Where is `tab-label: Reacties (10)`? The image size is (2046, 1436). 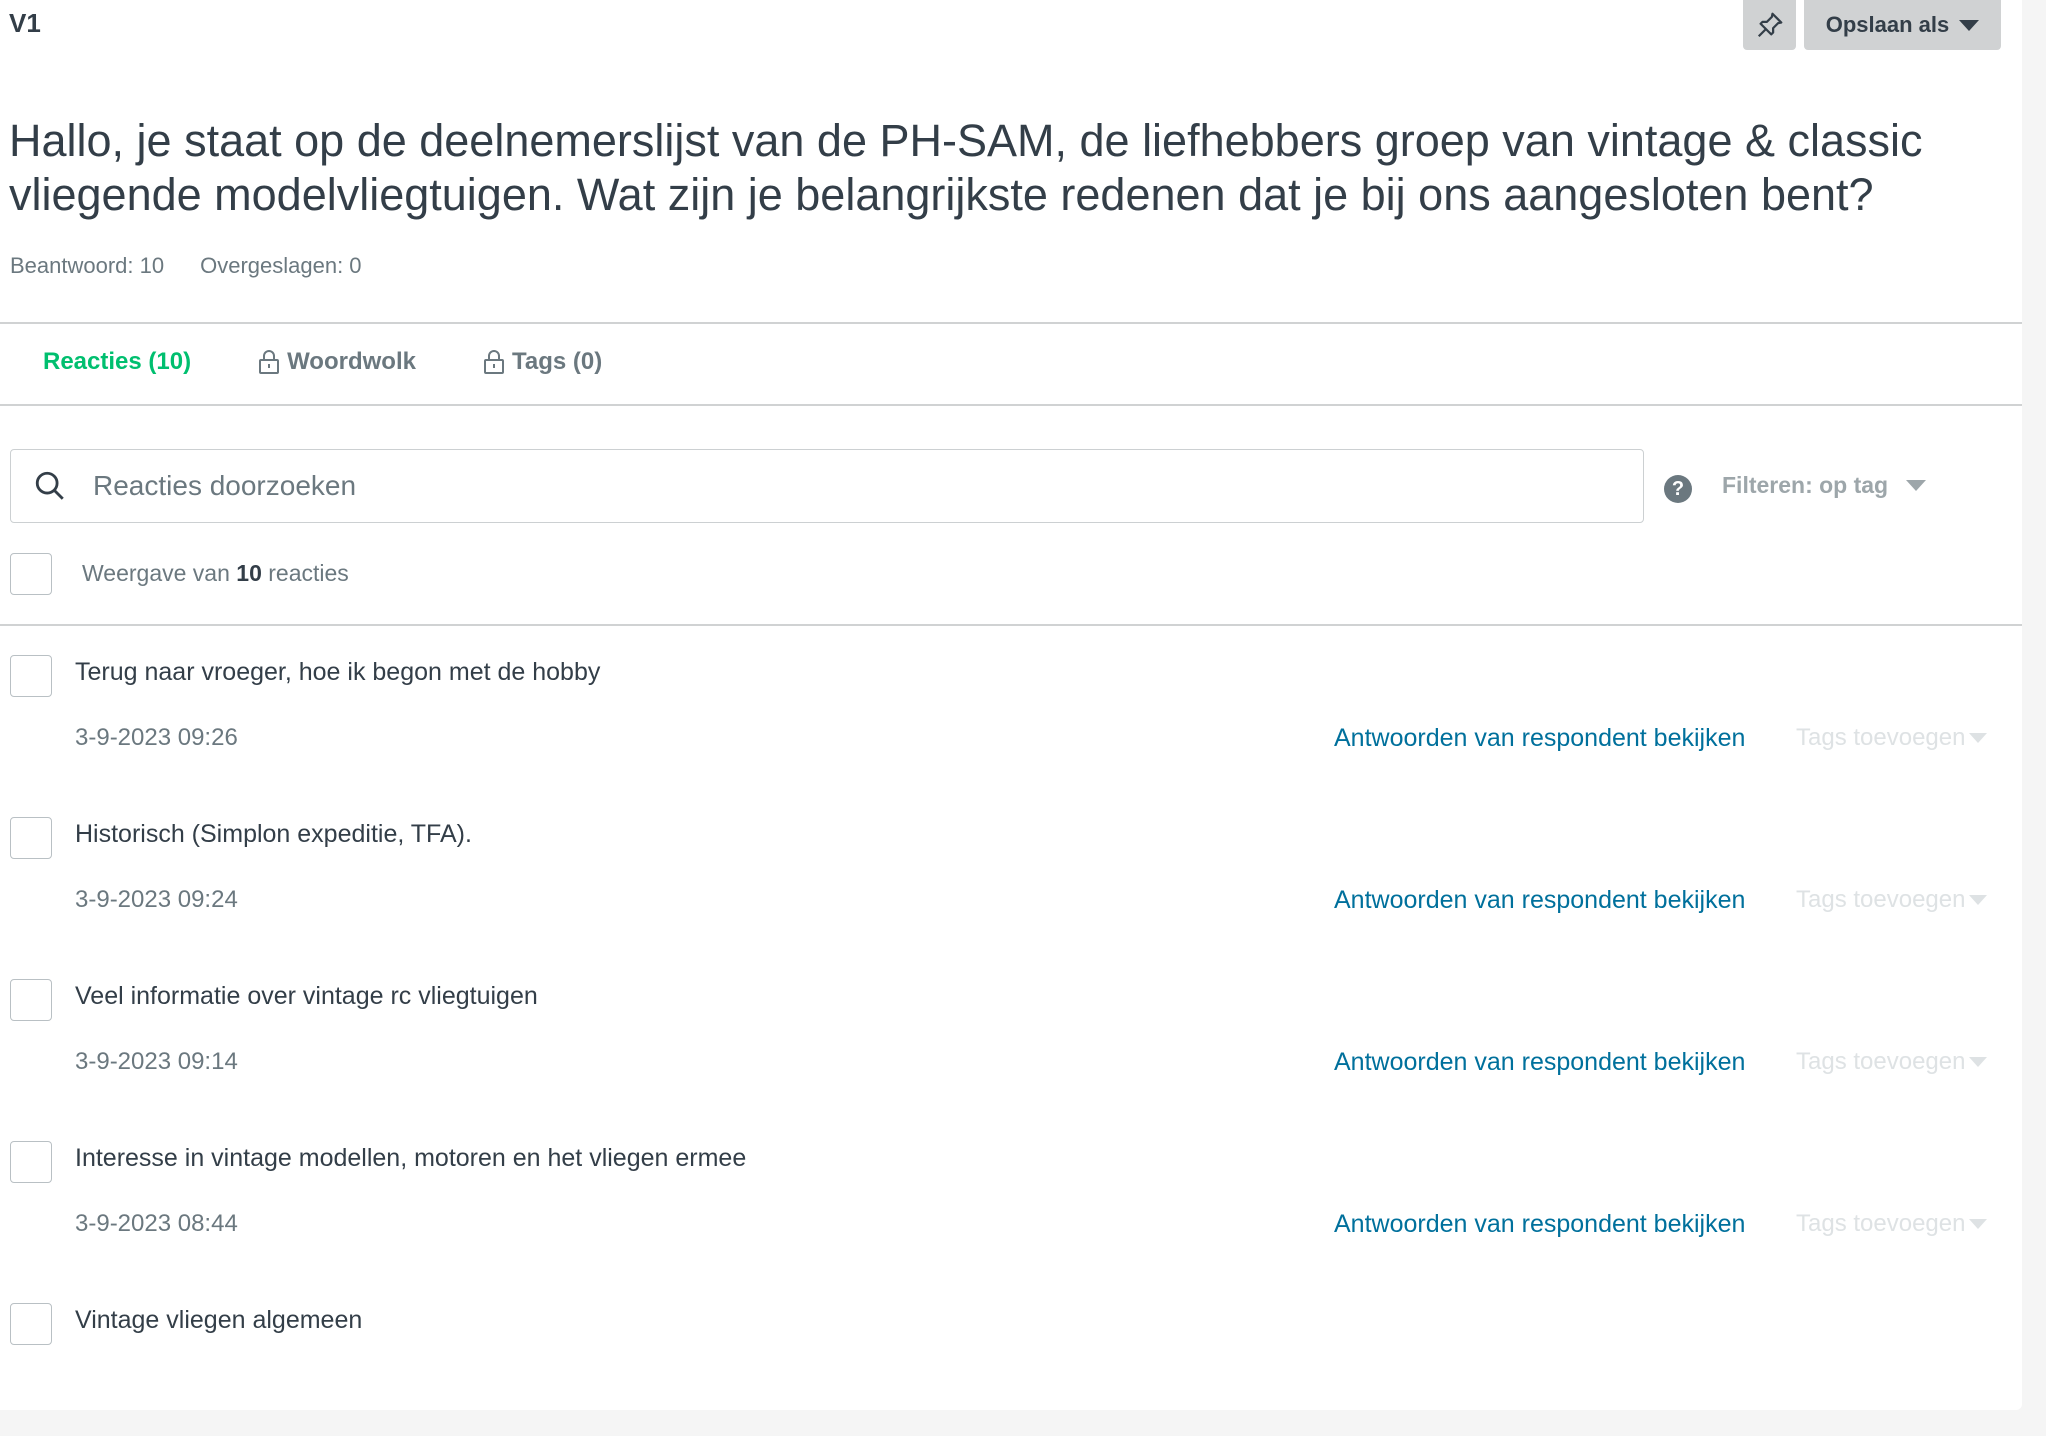 tab-label: Reacties (10) is located at coordinates (117, 361).